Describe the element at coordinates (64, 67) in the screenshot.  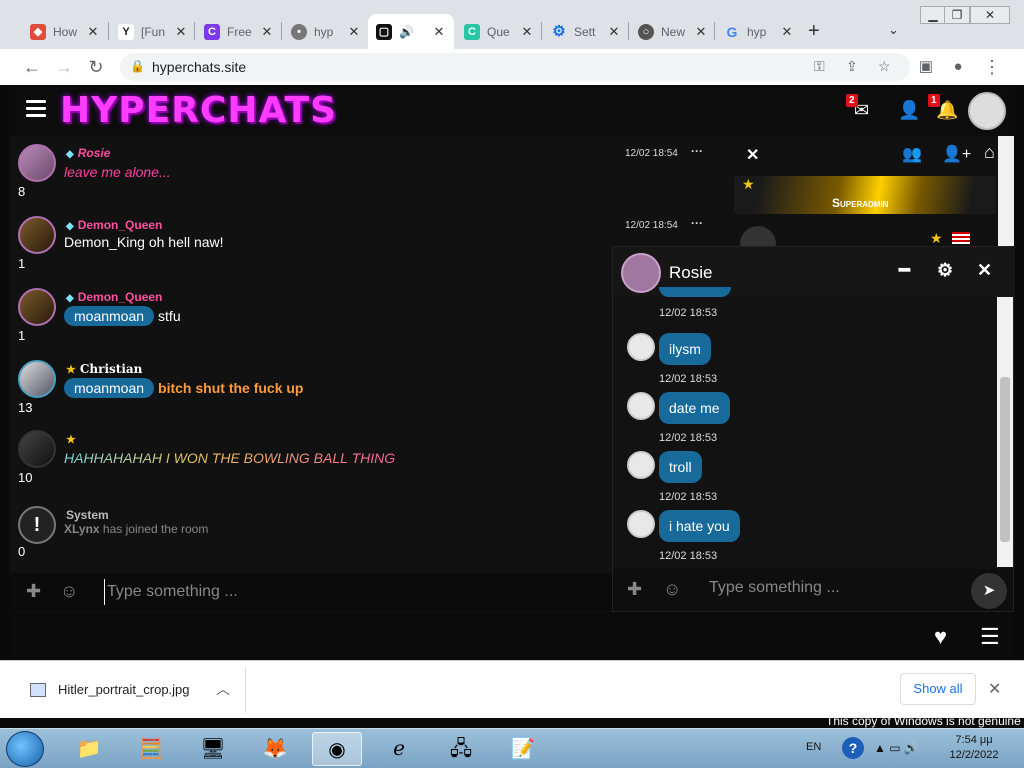
I see `forward-button: →` at that location.